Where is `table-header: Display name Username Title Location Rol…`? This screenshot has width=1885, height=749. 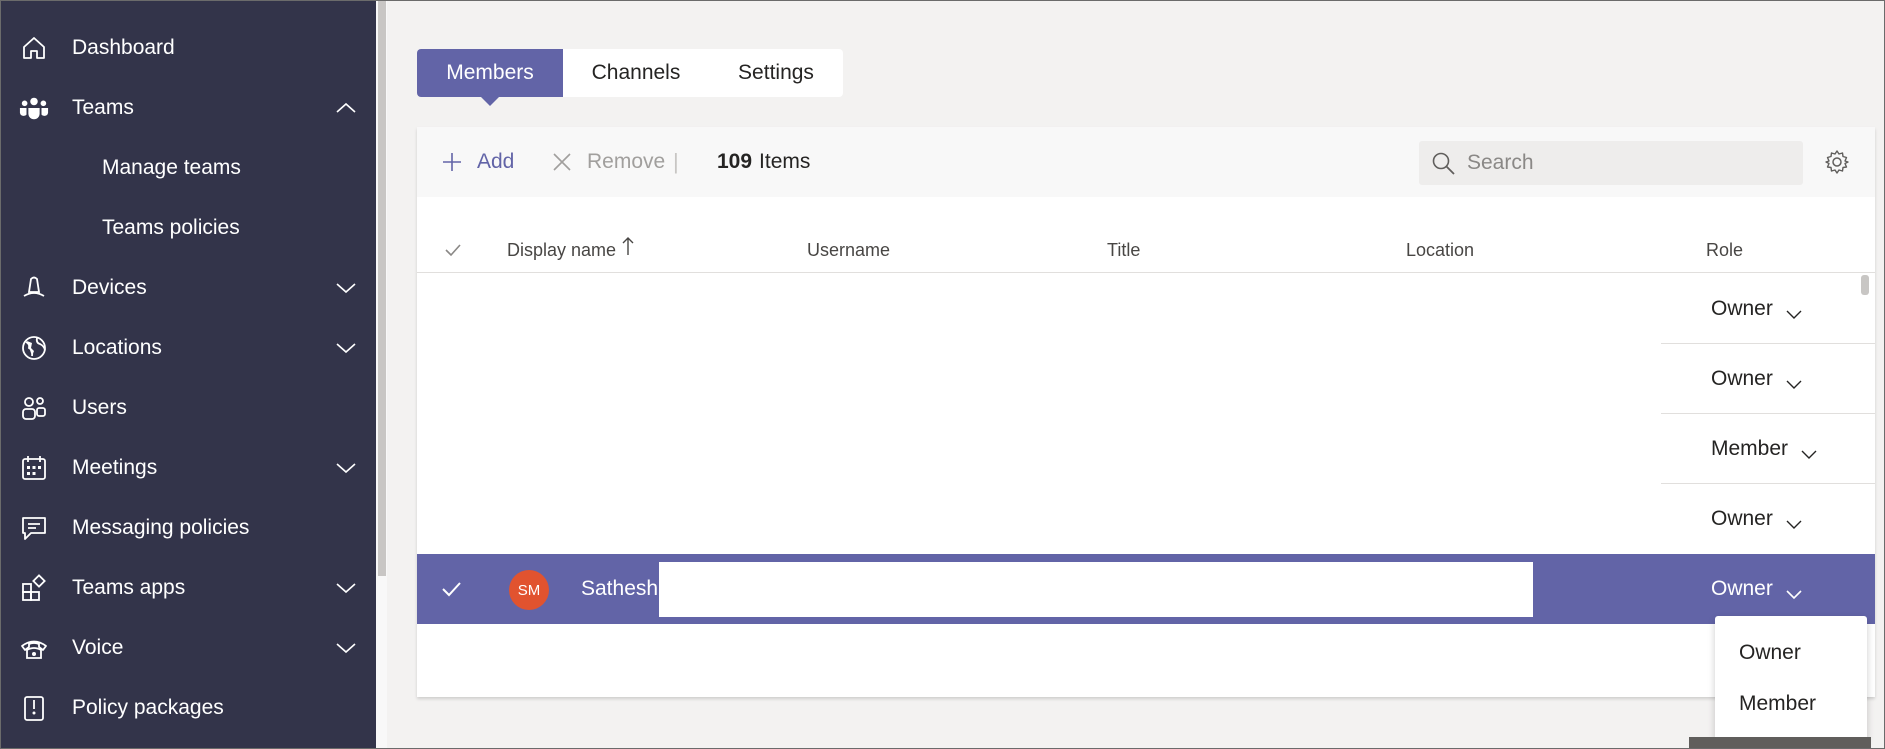
table-header: Display name Username Title Location Rol… is located at coordinates (1146, 250).